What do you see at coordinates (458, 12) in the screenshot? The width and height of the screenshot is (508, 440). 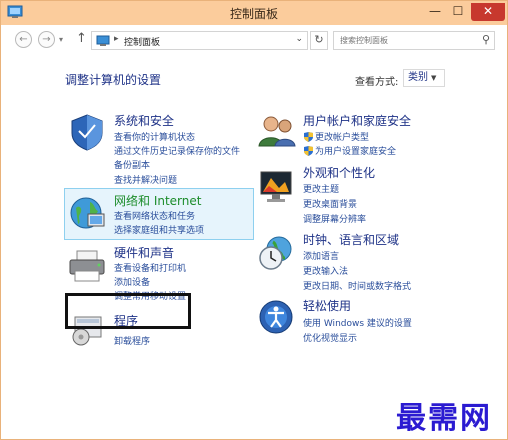 I see `maximize-button: ☐` at bounding box center [458, 12].